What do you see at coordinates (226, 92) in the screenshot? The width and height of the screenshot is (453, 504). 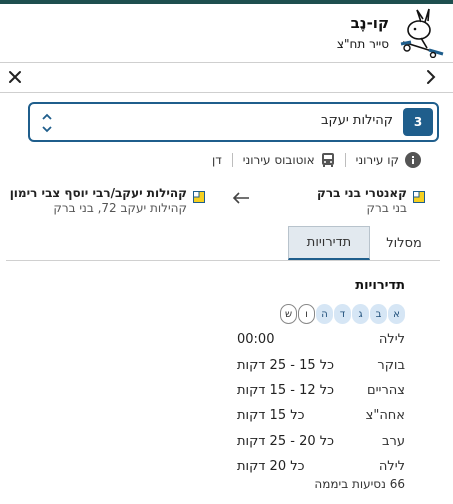 I see `nav-divider` at bounding box center [226, 92].